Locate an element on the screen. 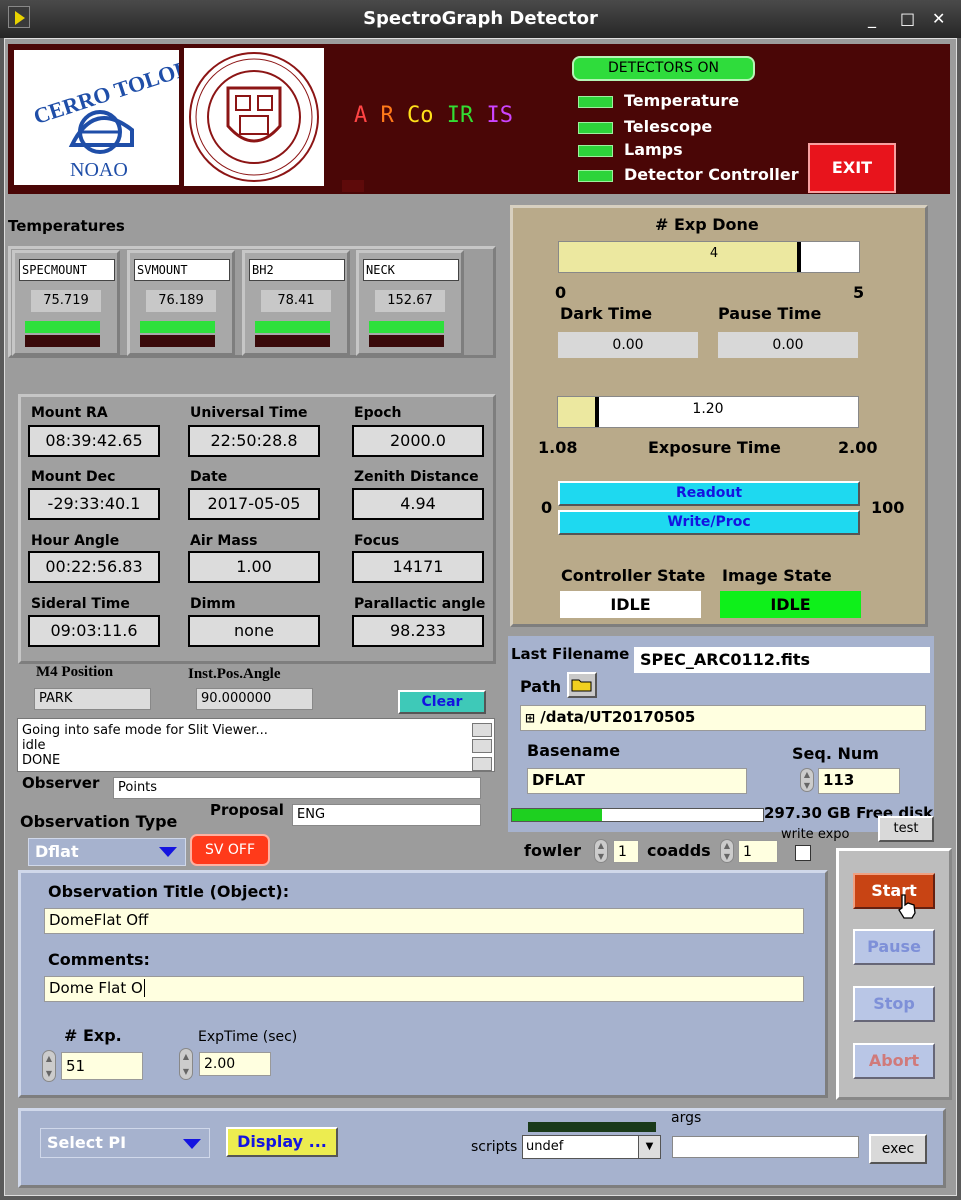 Image resolution: width=961 pixels, height=1200 pixels. sensor-alarm-bar is located at coordinates (177, 341).